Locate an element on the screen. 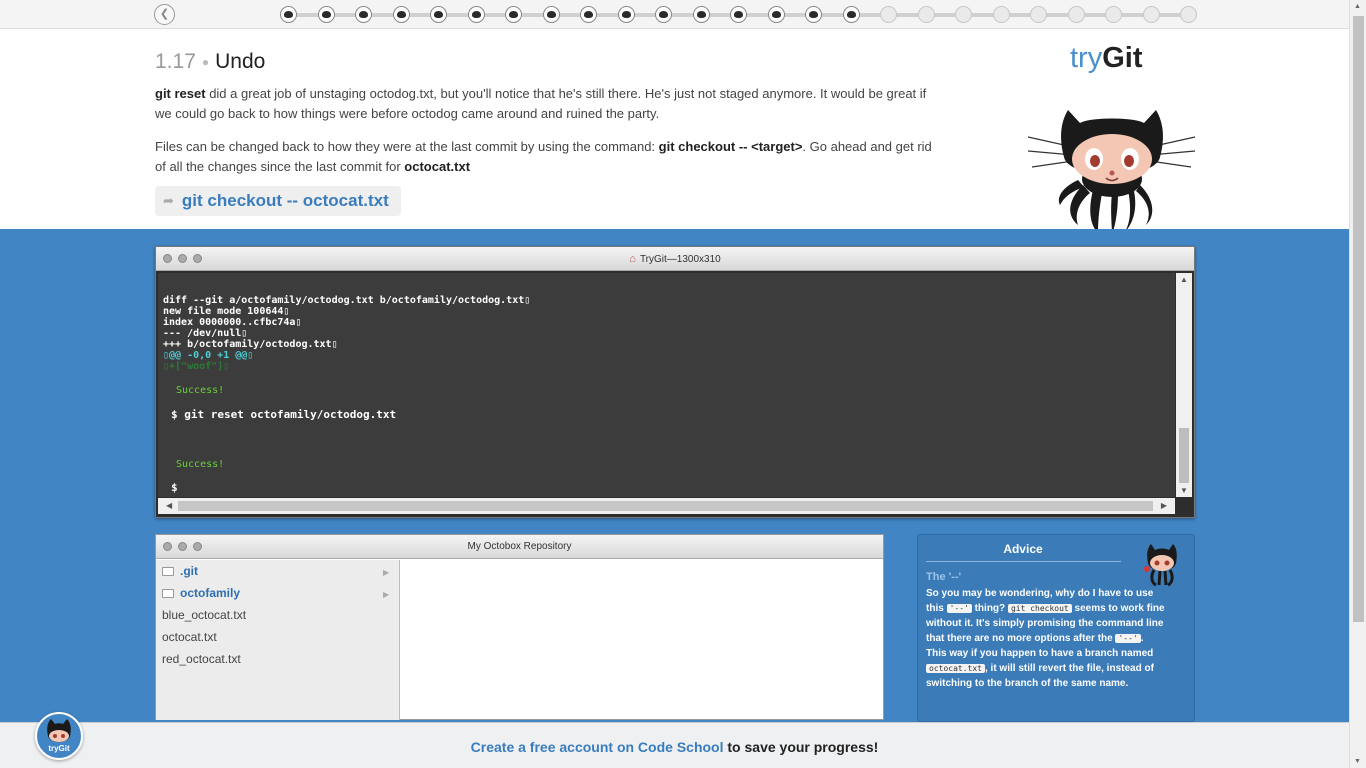 The image size is (1366, 768). terminal-horizontal-scrollbar: ◀ ▶ is located at coordinates (666, 506).